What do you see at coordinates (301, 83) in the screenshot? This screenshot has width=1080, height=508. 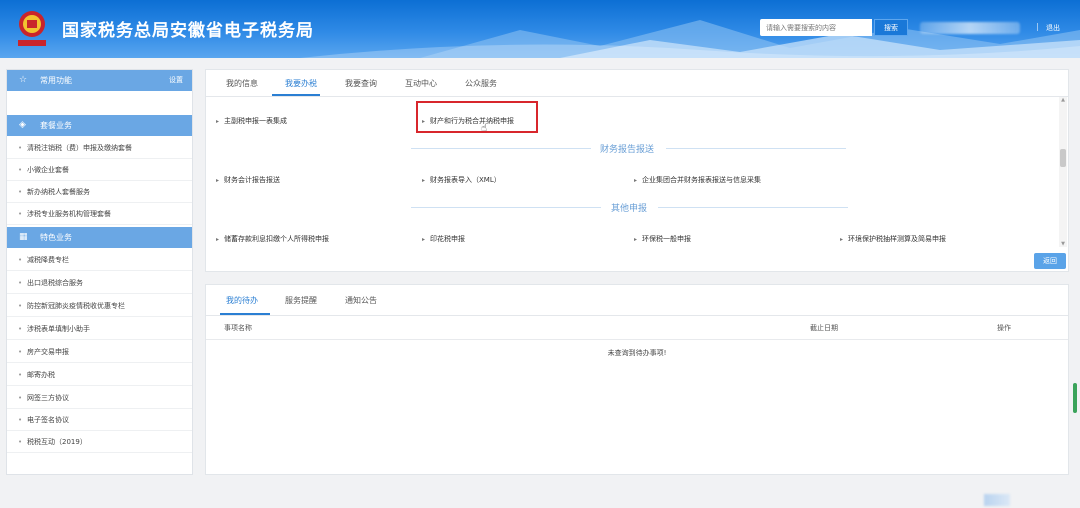 I see `tab-tax-handling: 我要办税` at bounding box center [301, 83].